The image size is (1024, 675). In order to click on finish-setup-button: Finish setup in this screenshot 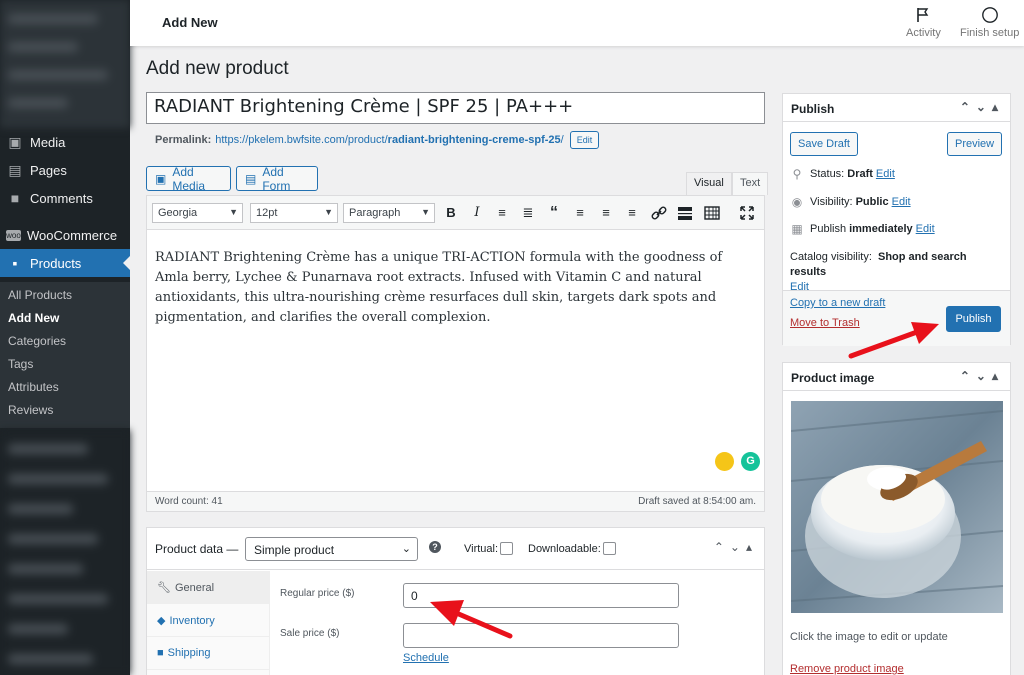, I will do `click(989, 22)`.